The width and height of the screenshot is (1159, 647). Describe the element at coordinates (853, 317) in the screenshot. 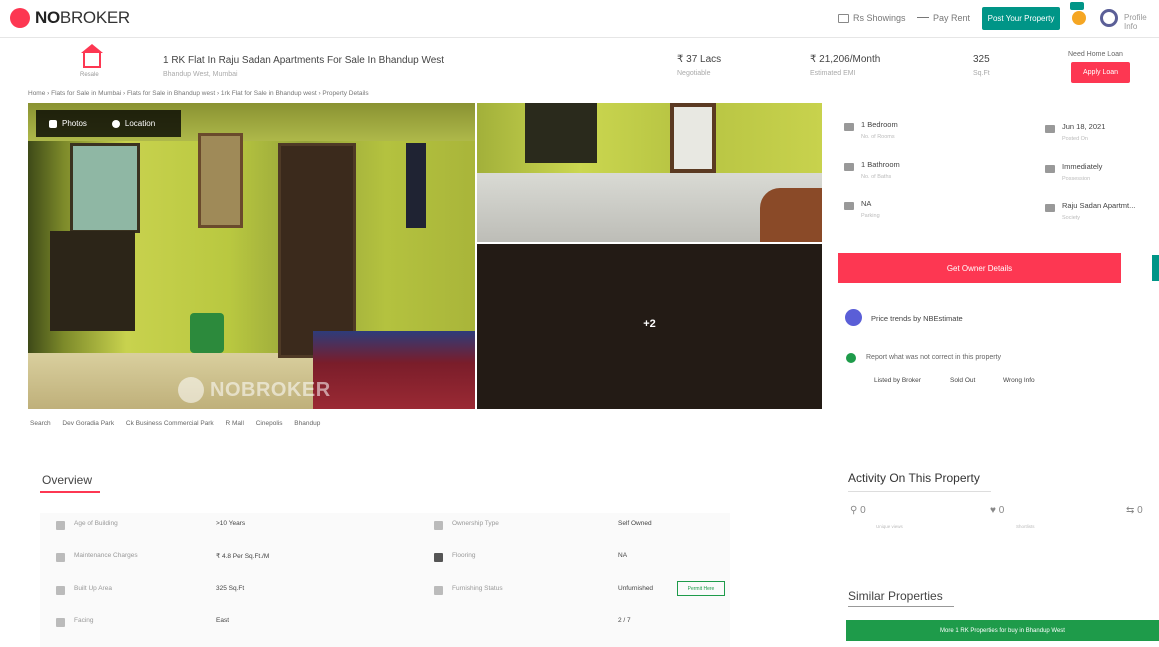

I see `nbestimate-icon` at that location.